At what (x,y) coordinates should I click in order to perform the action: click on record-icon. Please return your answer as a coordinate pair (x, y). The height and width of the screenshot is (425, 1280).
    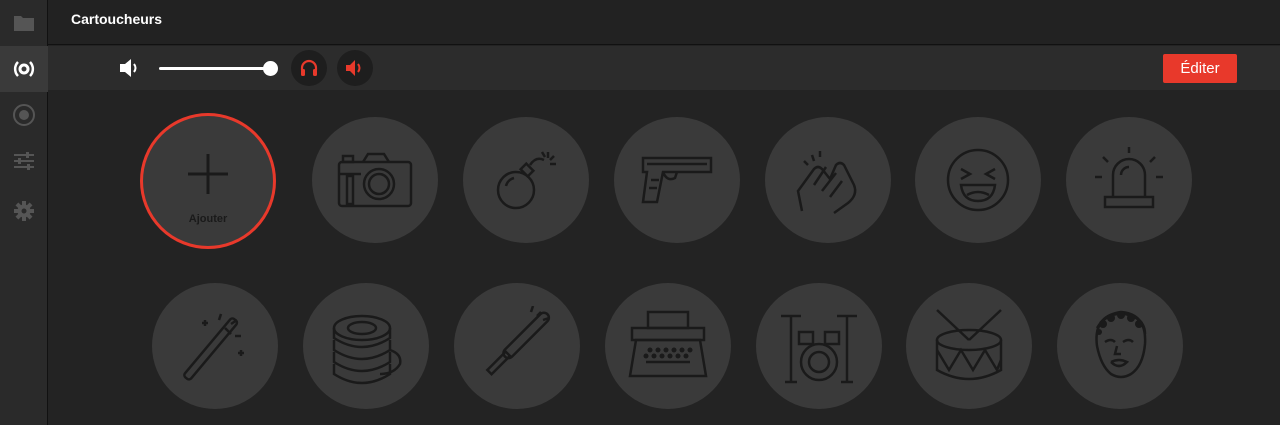
    Looking at the image, I should click on (24, 115).